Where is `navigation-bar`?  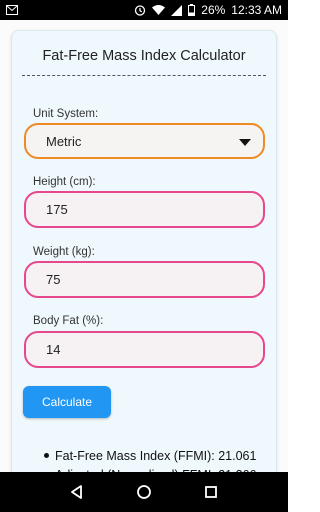
navigation-bar is located at coordinates (144, 492).